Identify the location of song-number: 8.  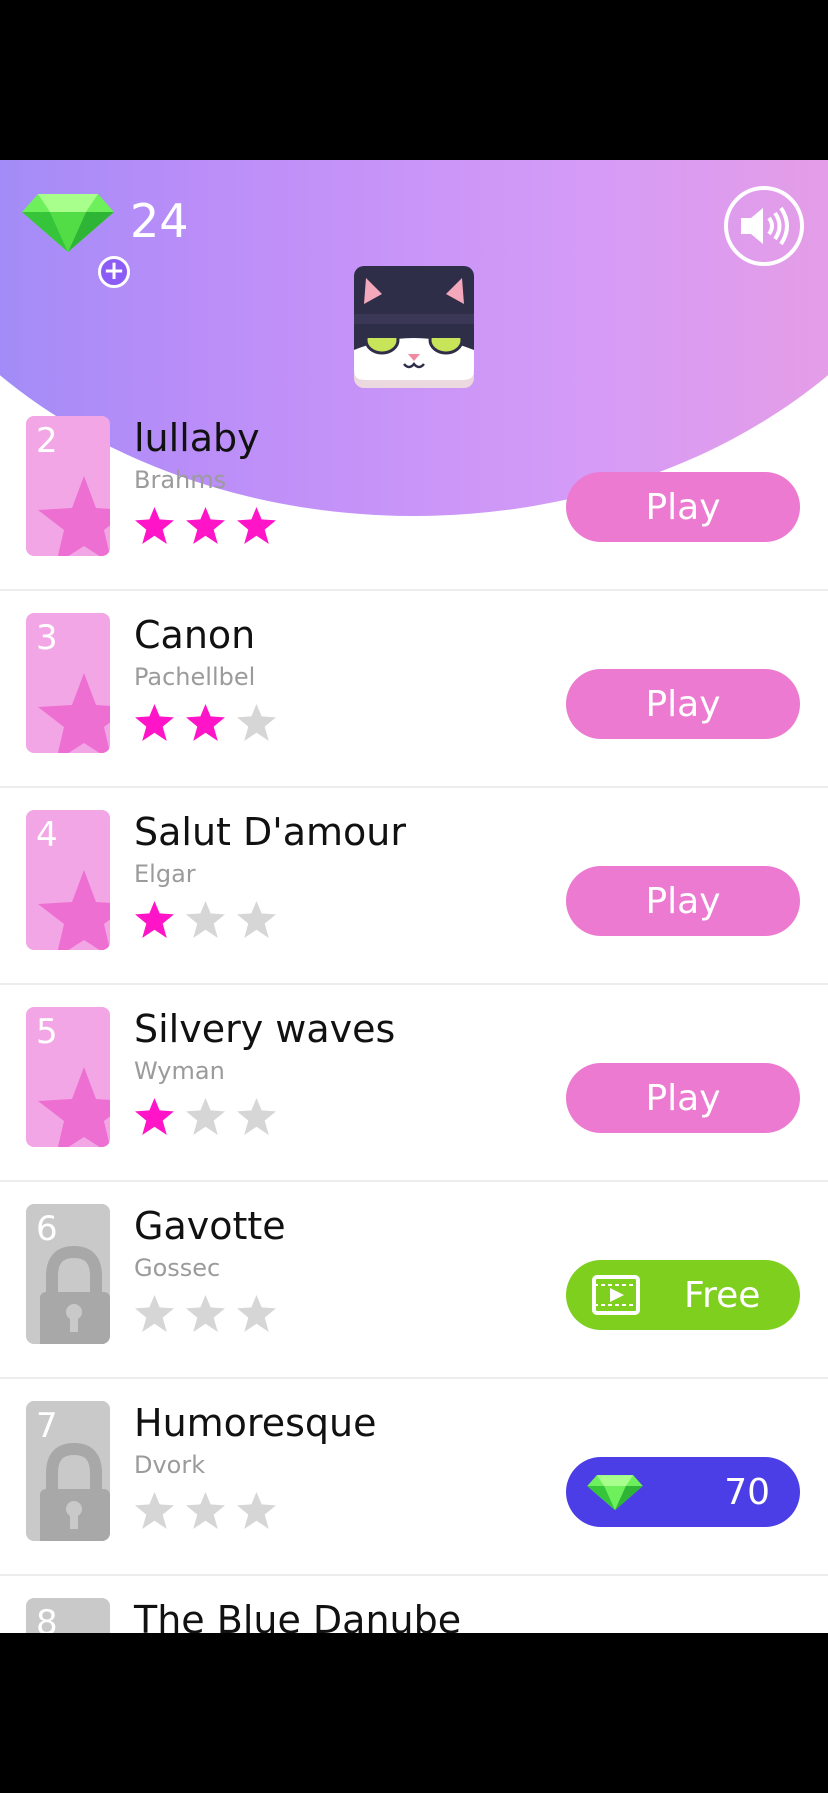
(47, 1618).